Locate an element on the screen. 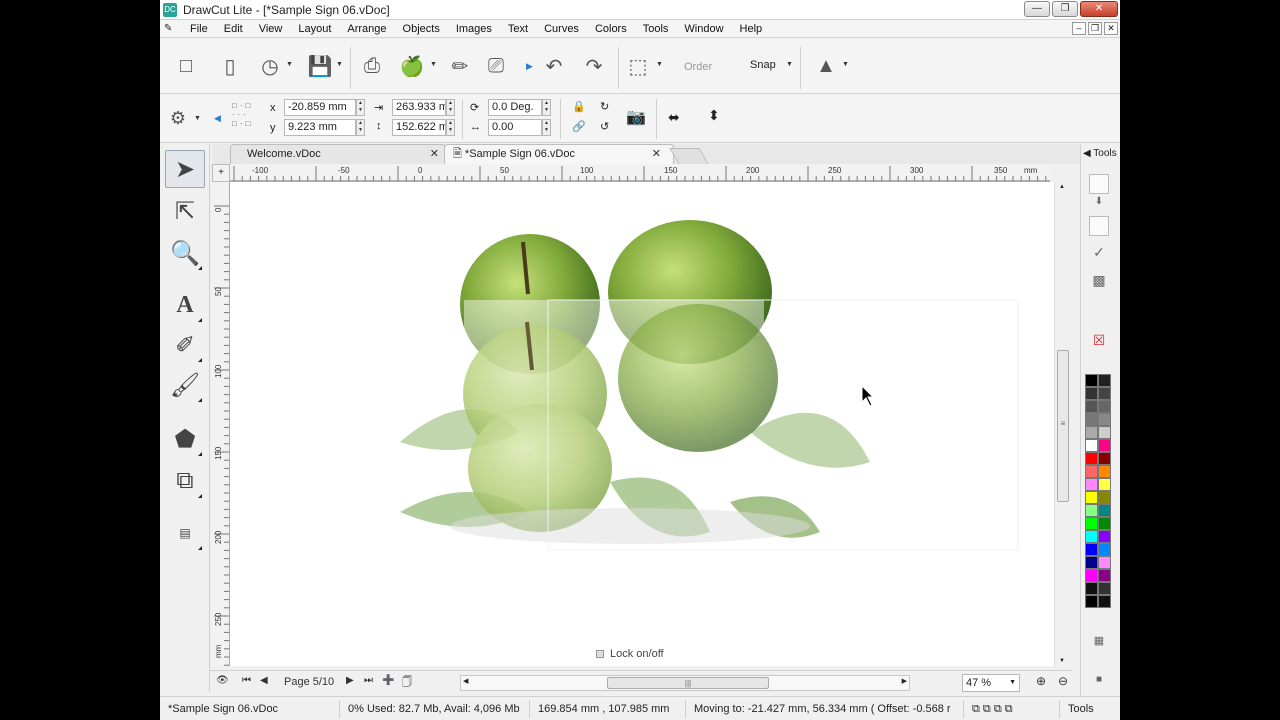 This screenshot has height=720, width=1280. paint-tool-icon: 🖌 is located at coordinates (185, 385).